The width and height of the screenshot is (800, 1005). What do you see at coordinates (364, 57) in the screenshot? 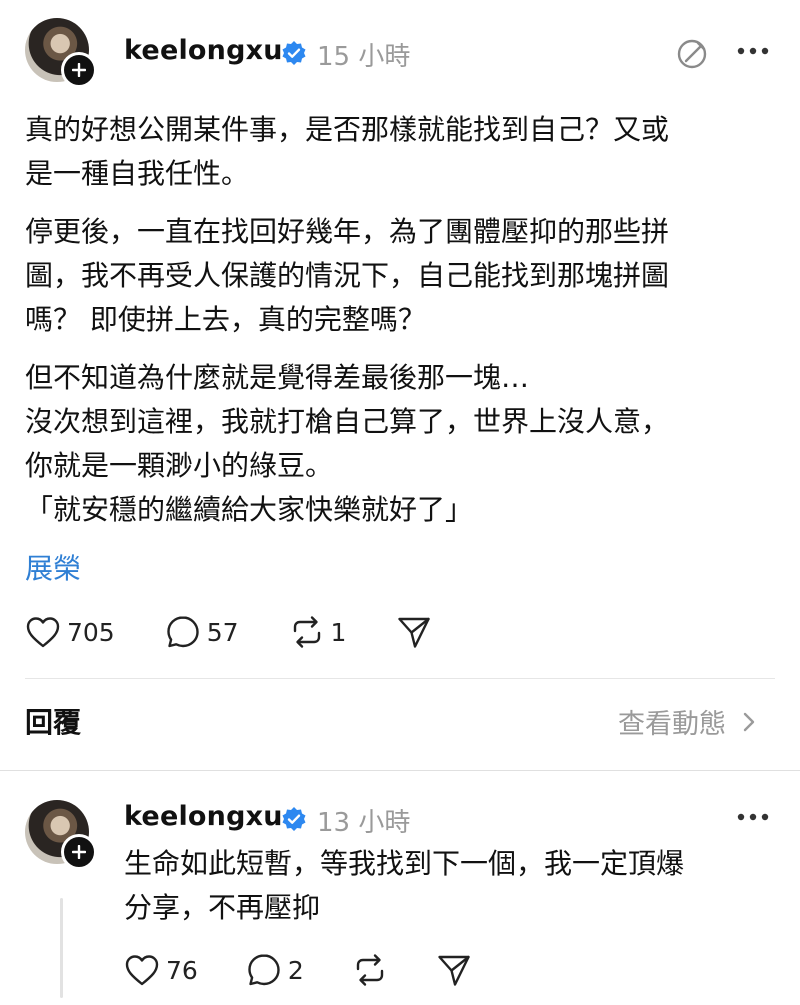
I see `post-time: 15 小時` at bounding box center [364, 57].